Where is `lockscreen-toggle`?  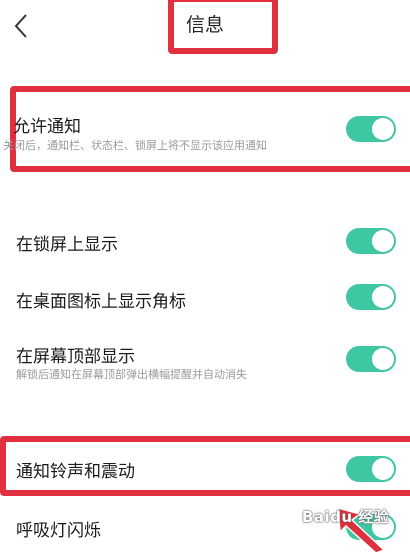
lockscreen-toggle is located at coordinates (371, 241).